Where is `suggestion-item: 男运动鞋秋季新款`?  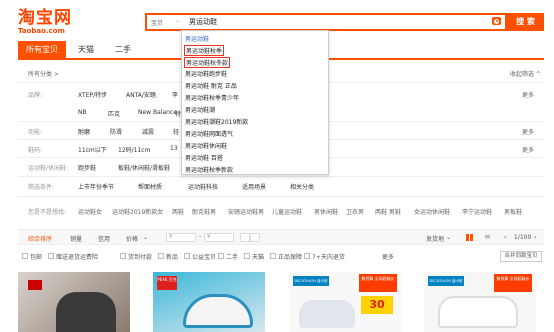 suggestion-item: 男运动鞋秋季新款 is located at coordinates (209, 169).